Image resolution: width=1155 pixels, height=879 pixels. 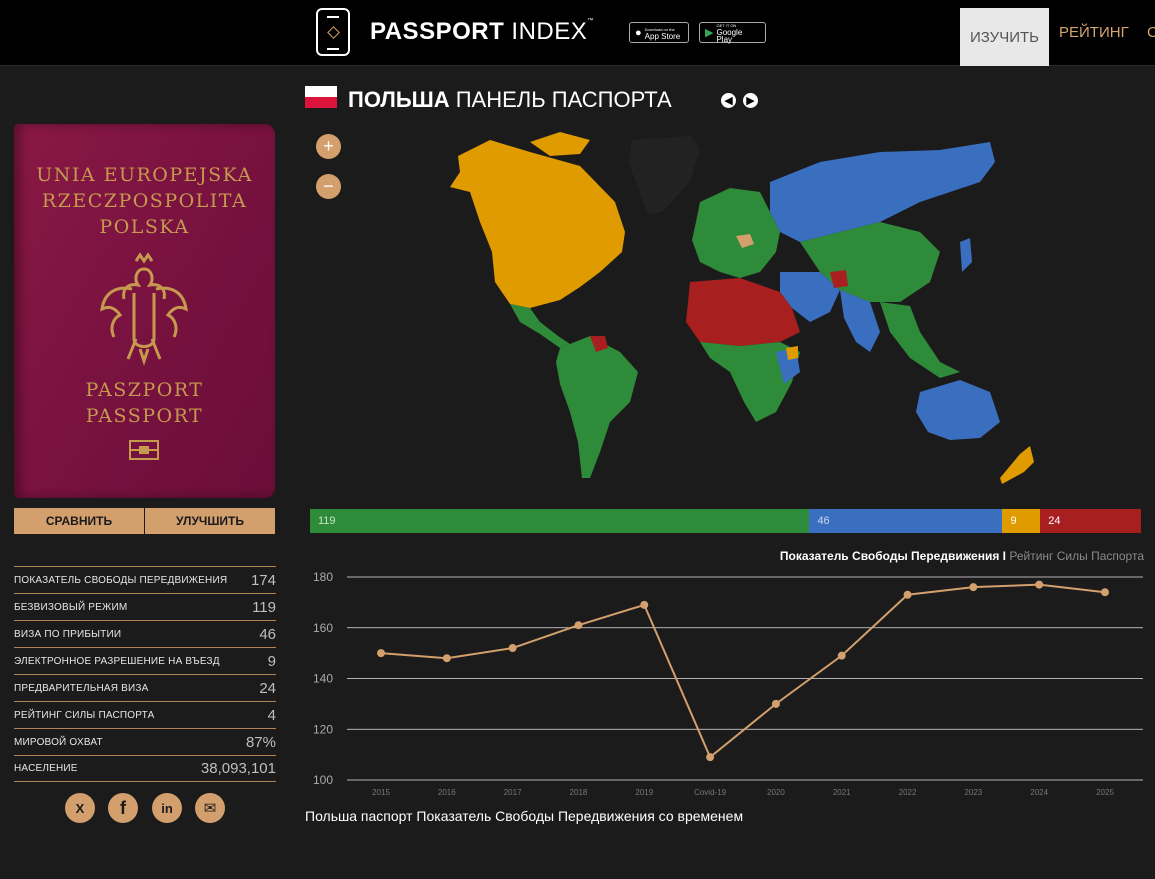 What do you see at coordinates (121, 580) in the screenshot?
I see `stat-label: ПОКАЗАТЕЛЬ СВОБОДЫ ПЕРЕДВИЖЕНИЯ` at bounding box center [121, 580].